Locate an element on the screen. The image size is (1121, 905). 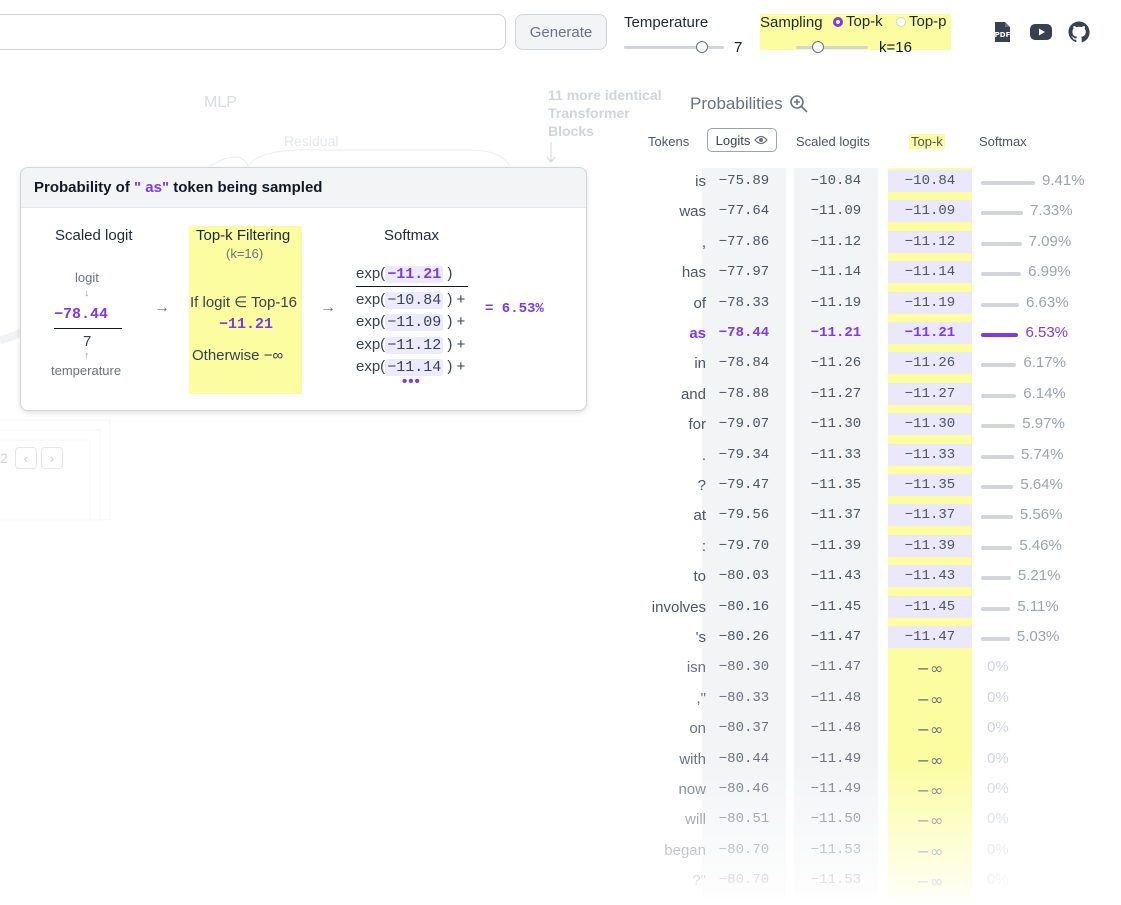
temperature-divisor: 7 is located at coordinates (87, 341).